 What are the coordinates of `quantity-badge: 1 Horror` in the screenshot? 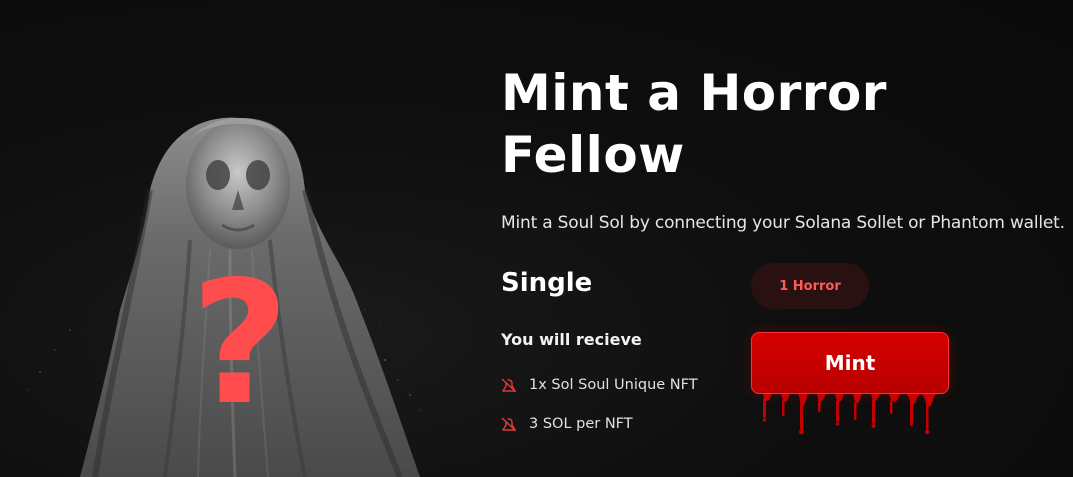 It's located at (810, 286).